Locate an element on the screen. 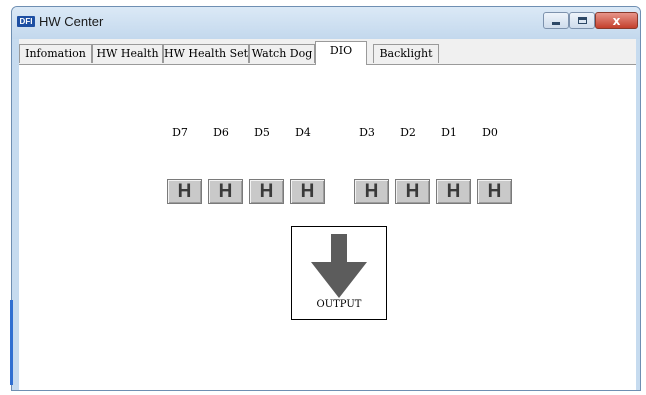  window-title: HW Center is located at coordinates (71, 21).